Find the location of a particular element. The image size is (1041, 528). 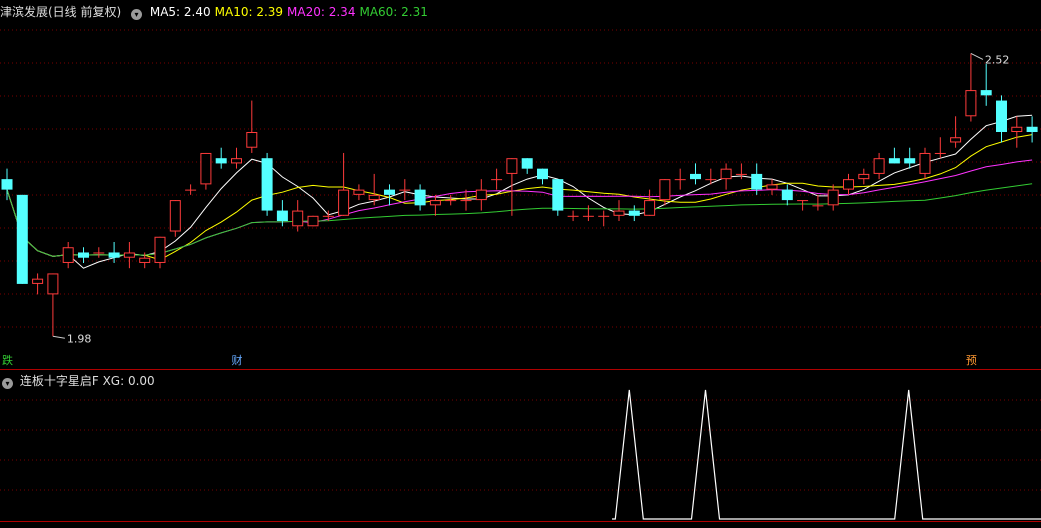

sub-chart-title: 连板十字星启F is located at coordinates (59, 381).